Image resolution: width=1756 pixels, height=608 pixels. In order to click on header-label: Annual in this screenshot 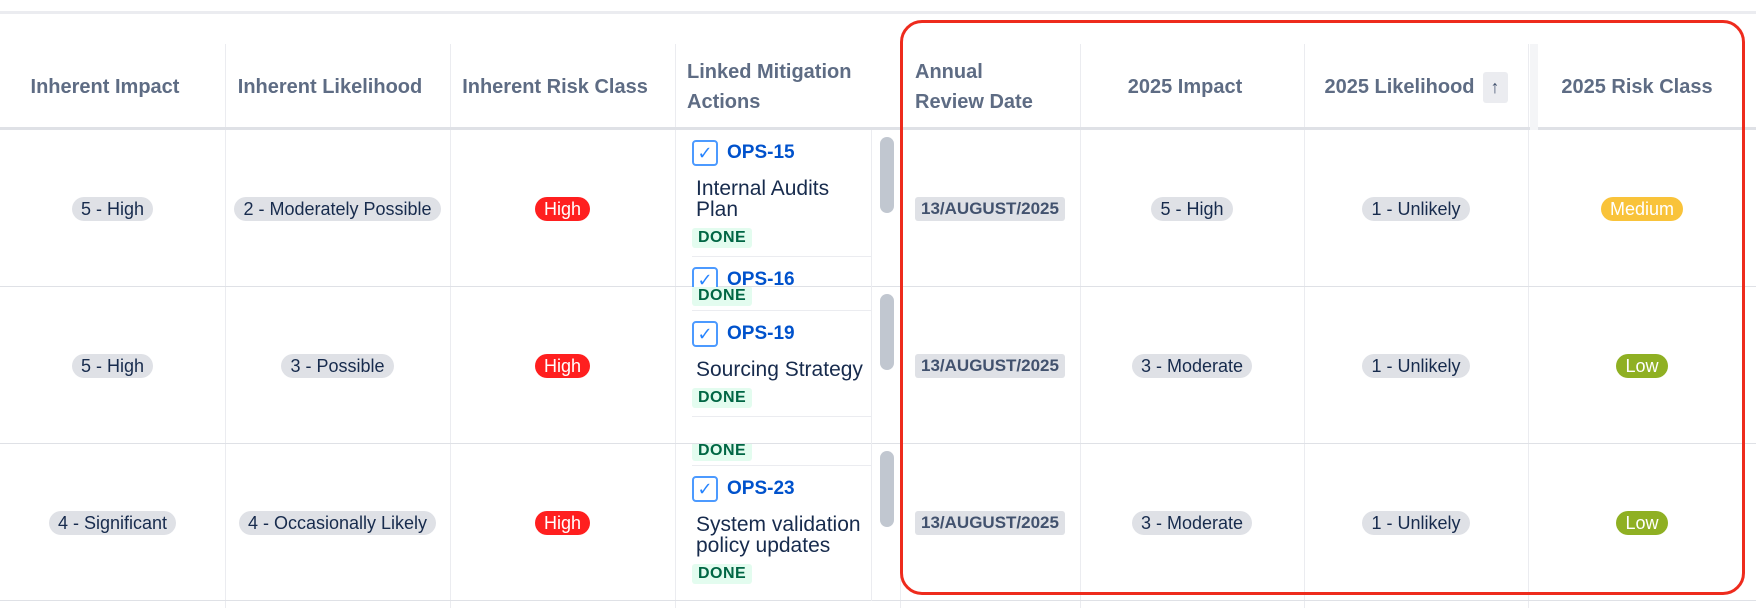, I will do `click(949, 72)`.